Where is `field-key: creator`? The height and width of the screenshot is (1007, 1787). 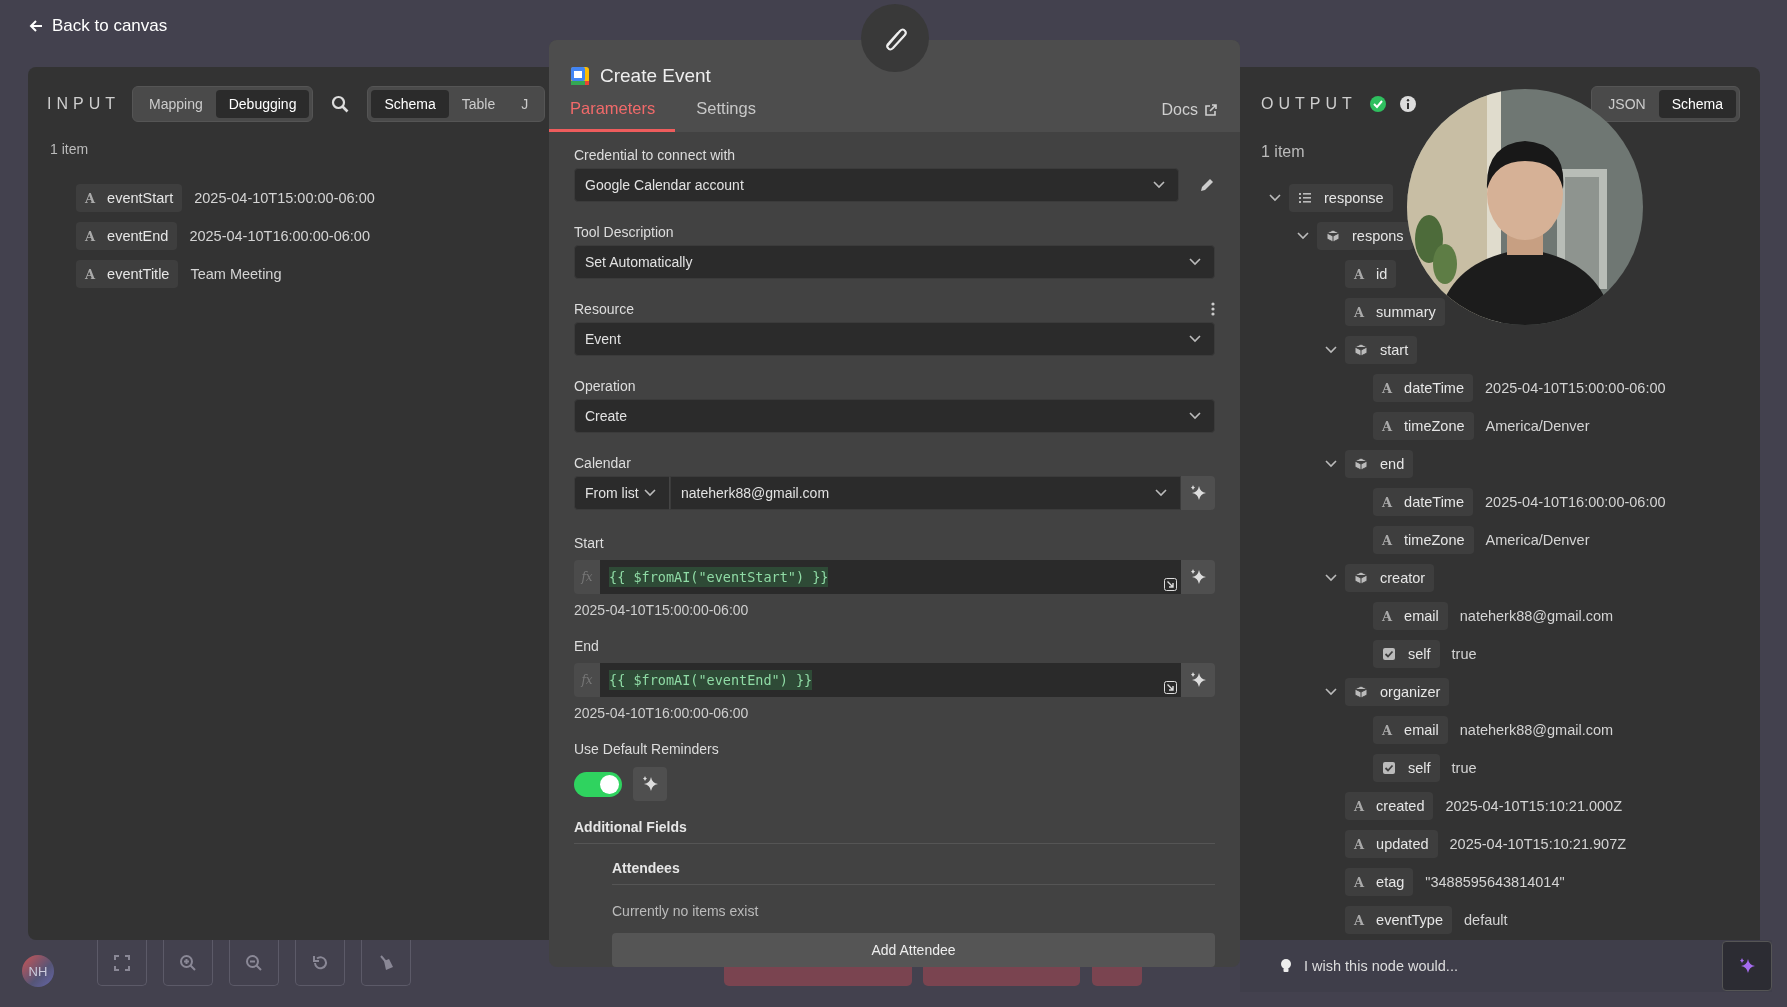
field-key: creator is located at coordinates (1403, 578).